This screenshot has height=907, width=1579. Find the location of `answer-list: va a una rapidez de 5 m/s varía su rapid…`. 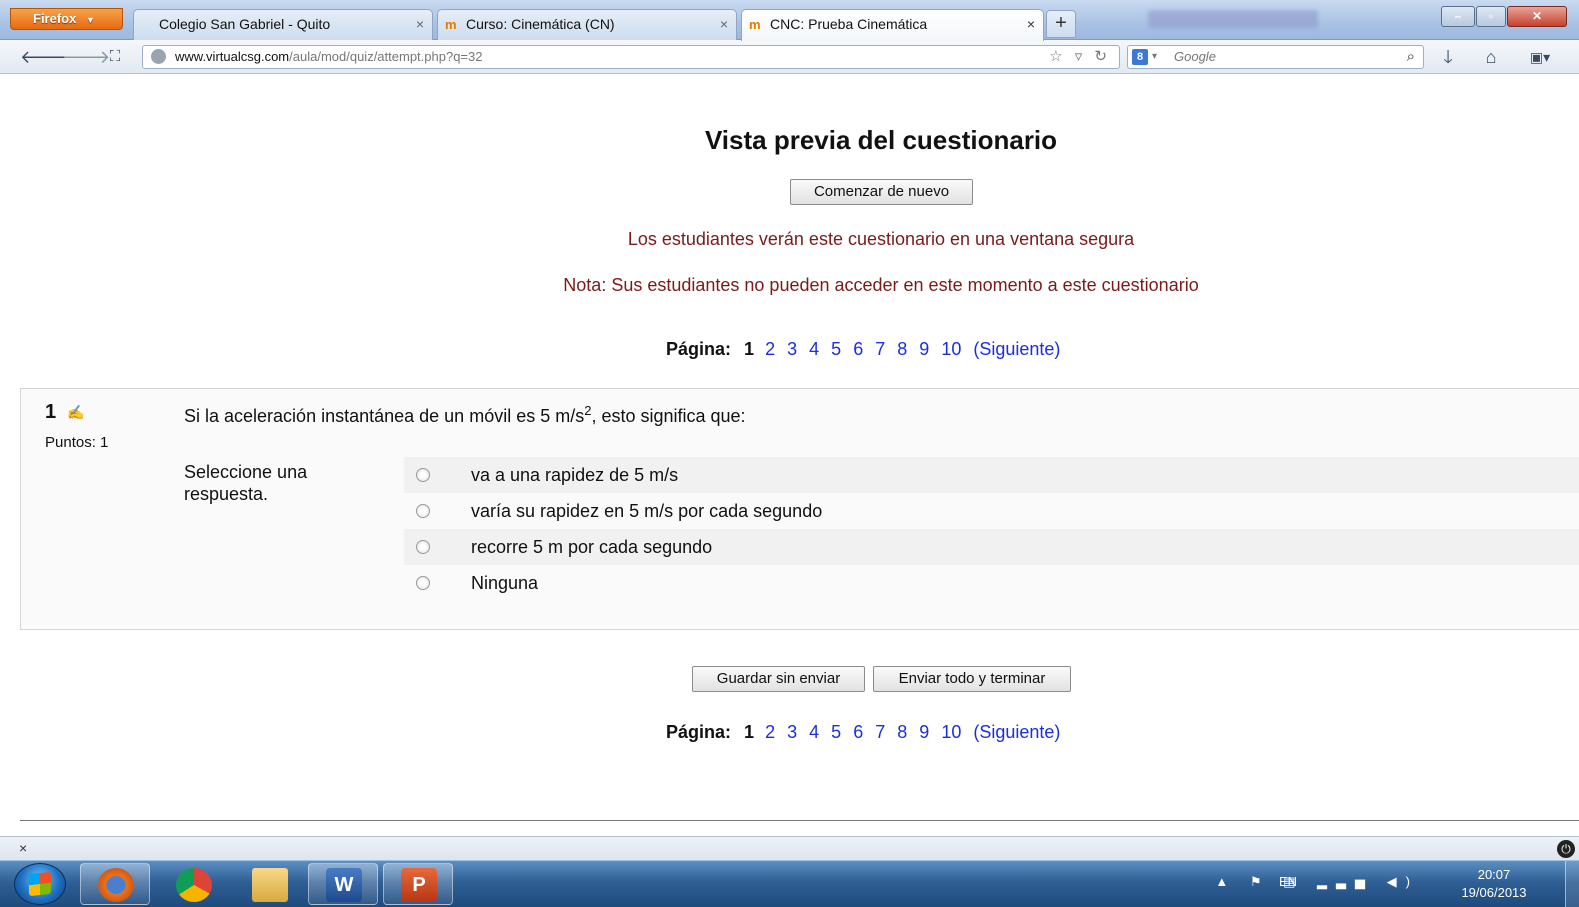

answer-list: va a una rapidez de 5 m/s varía su rapid… is located at coordinates (991, 529).